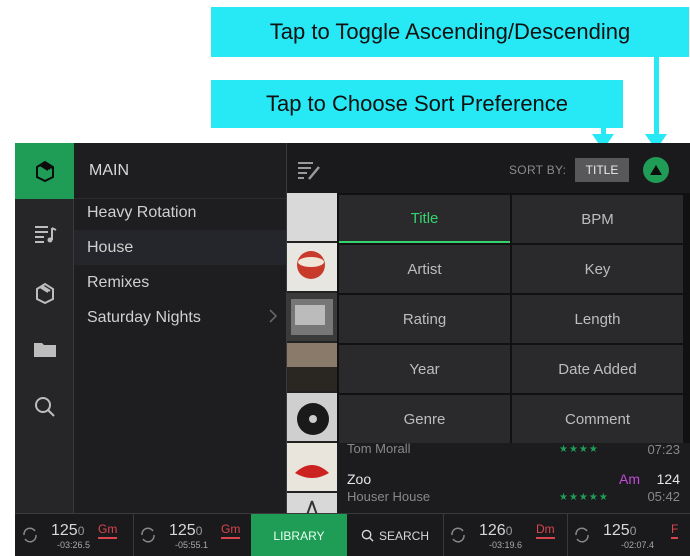  What do you see at coordinates (379, 449) in the screenshot?
I see `track-artist: Tom Morall` at bounding box center [379, 449].